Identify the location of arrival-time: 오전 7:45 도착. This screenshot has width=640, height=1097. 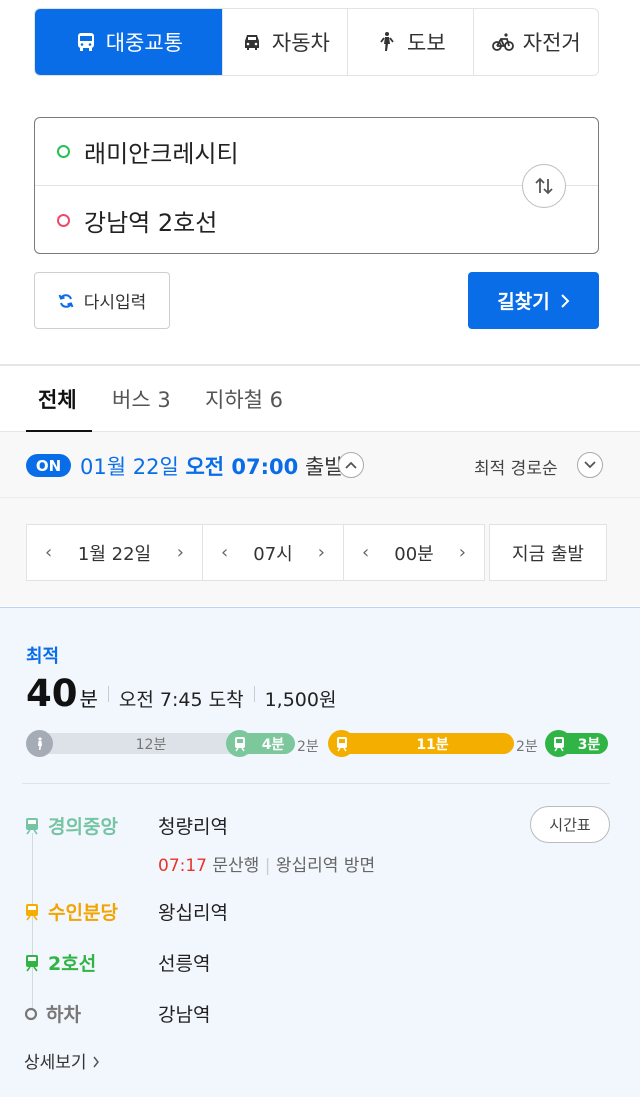
(181, 700).